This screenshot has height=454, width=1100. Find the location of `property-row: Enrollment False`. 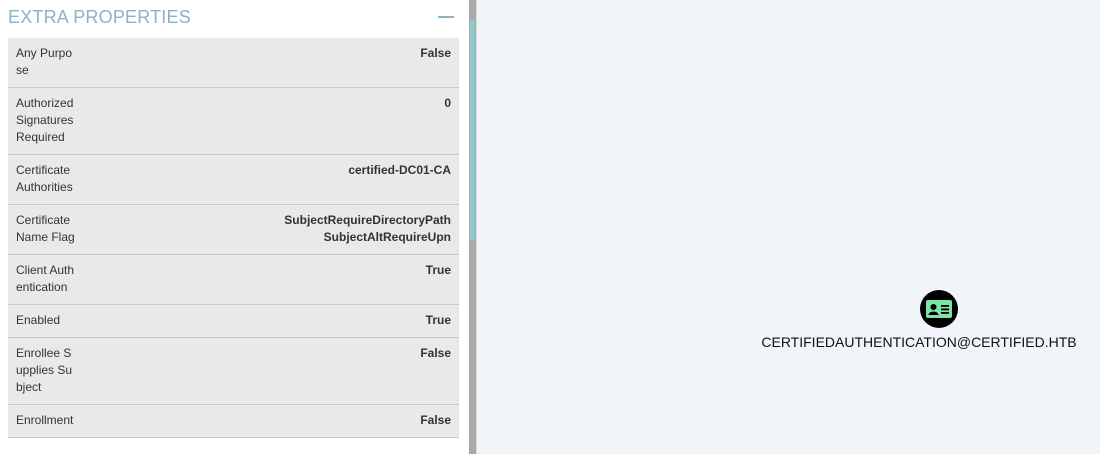

property-row: Enrollment False is located at coordinates (233, 421).